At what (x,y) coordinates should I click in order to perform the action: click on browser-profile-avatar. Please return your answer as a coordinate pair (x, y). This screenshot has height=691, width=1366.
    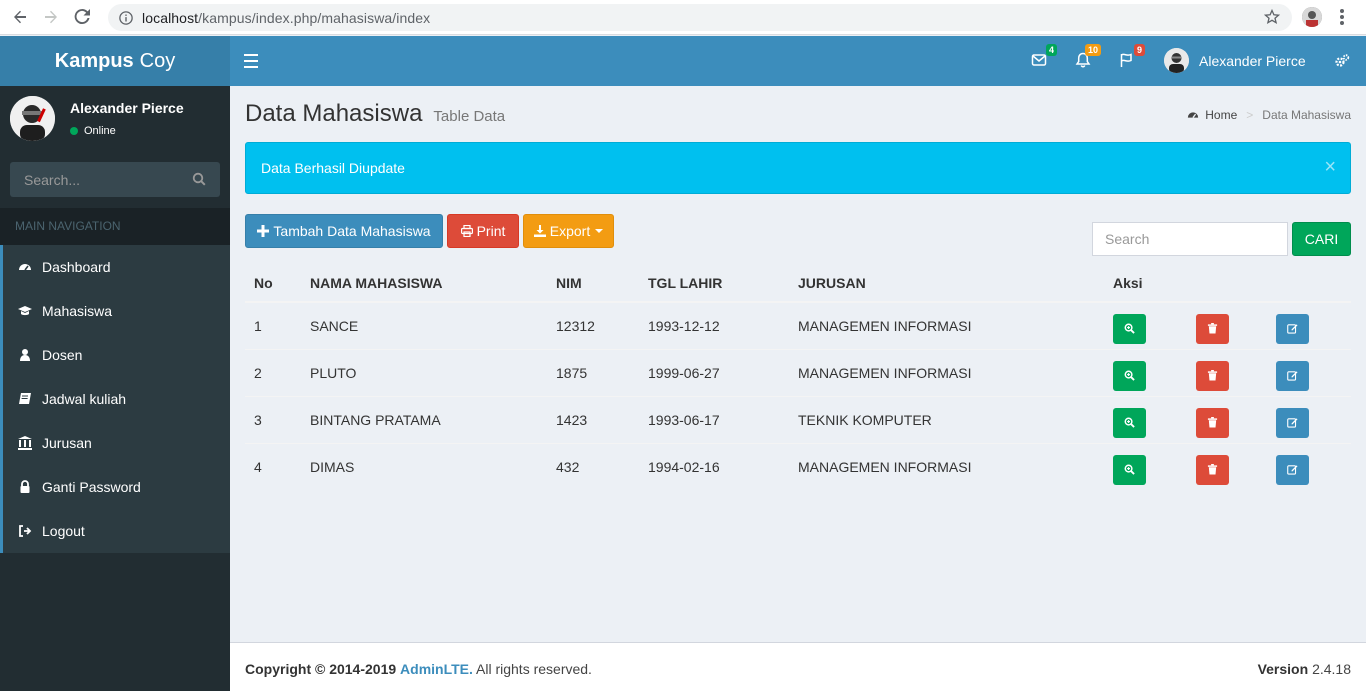
    Looking at the image, I should click on (1312, 17).